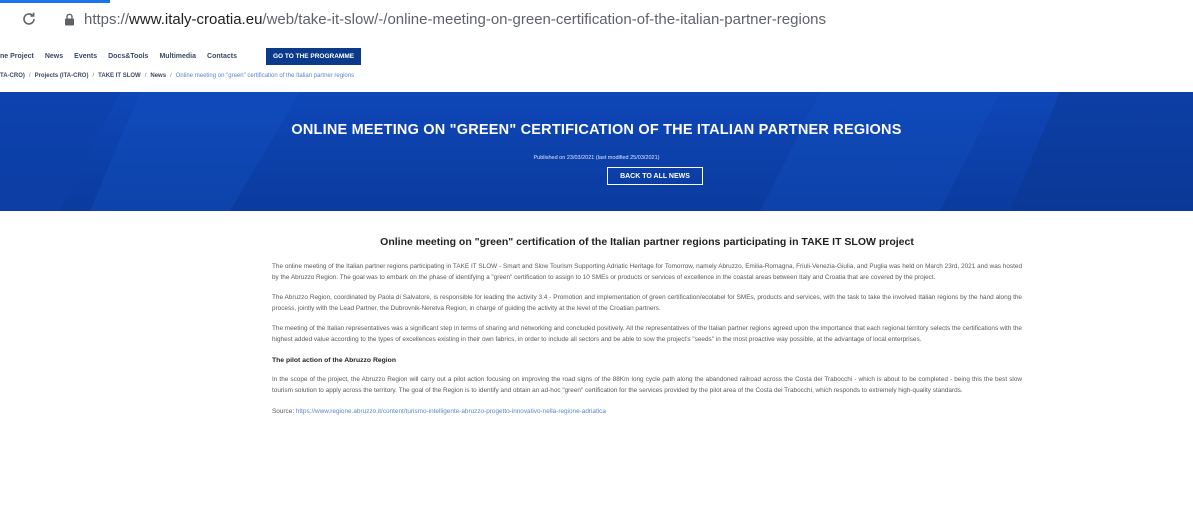 The height and width of the screenshot is (510, 1193). I want to click on back-to-all-news-button: BACK TO ALL NEWS, so click(655, 176).